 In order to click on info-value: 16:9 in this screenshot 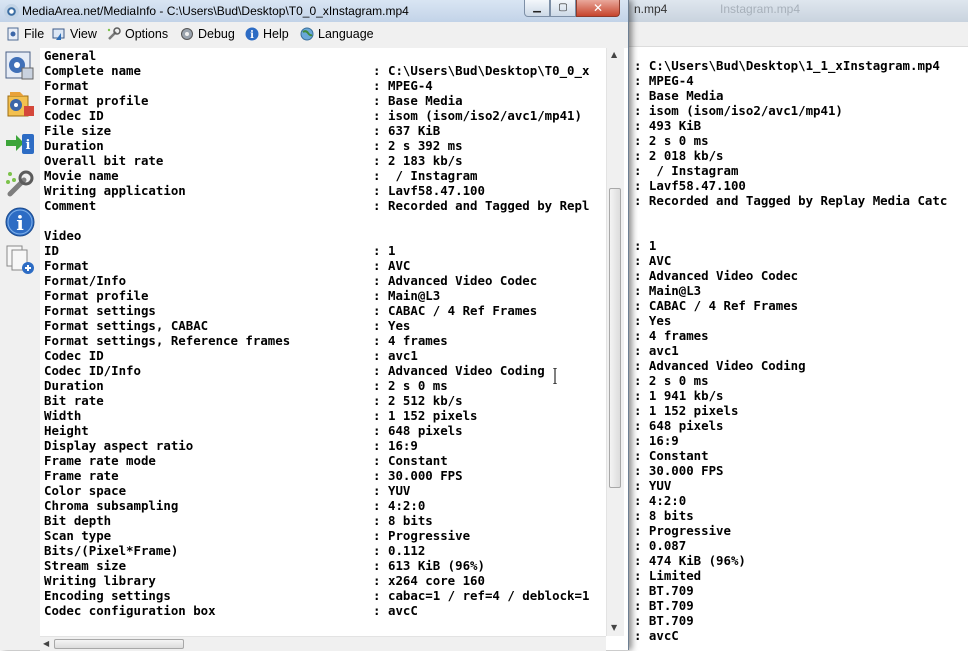, I will do `click(403, 445)`.